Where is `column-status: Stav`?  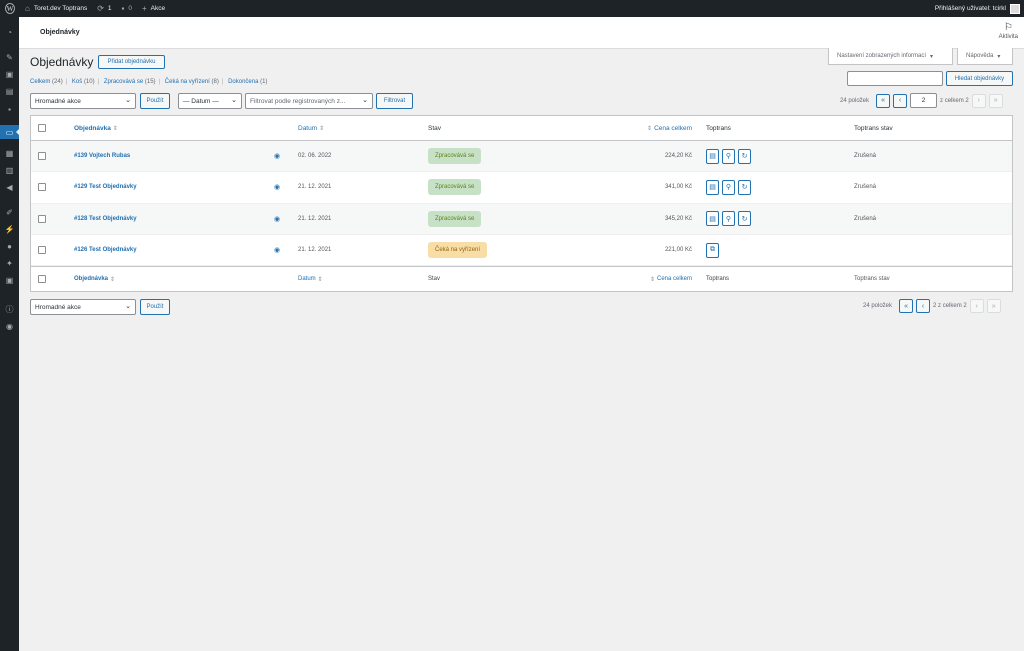 column-status: Stav is located at coordinates (434, 279).